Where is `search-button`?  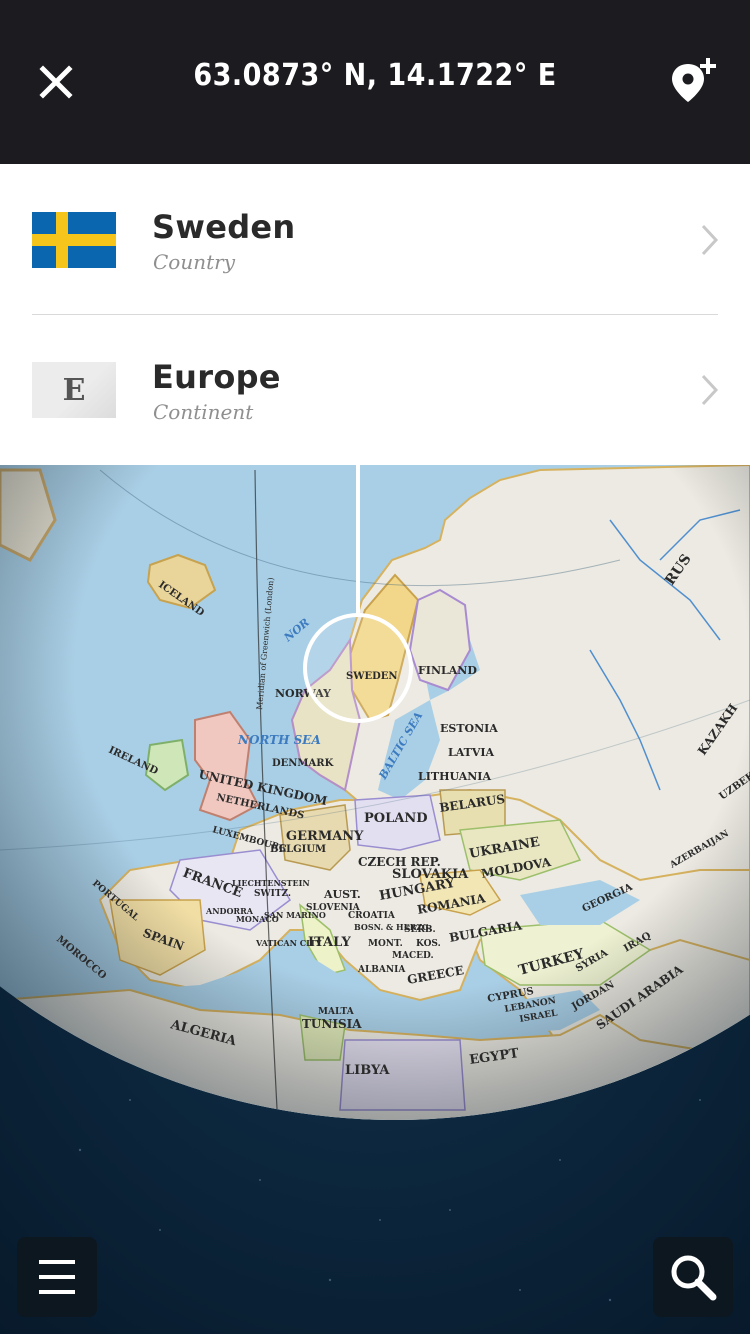
search-button is located at coordinates (693, 1277).